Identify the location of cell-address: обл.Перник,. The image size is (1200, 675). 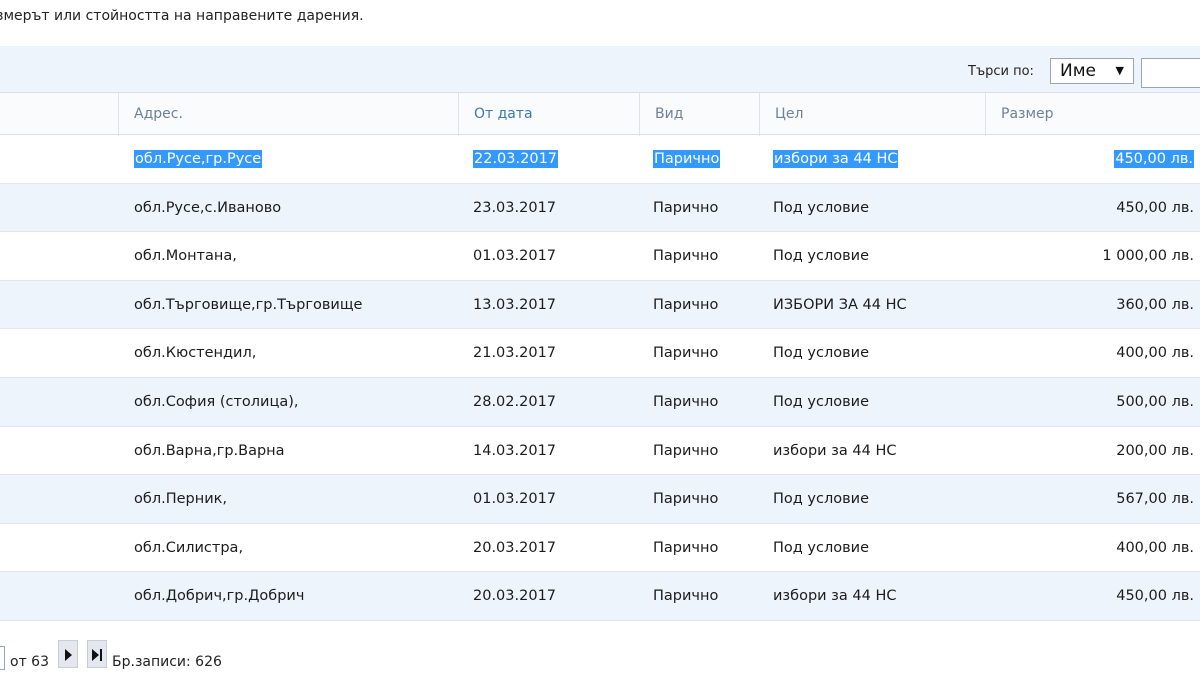
(180, 499).